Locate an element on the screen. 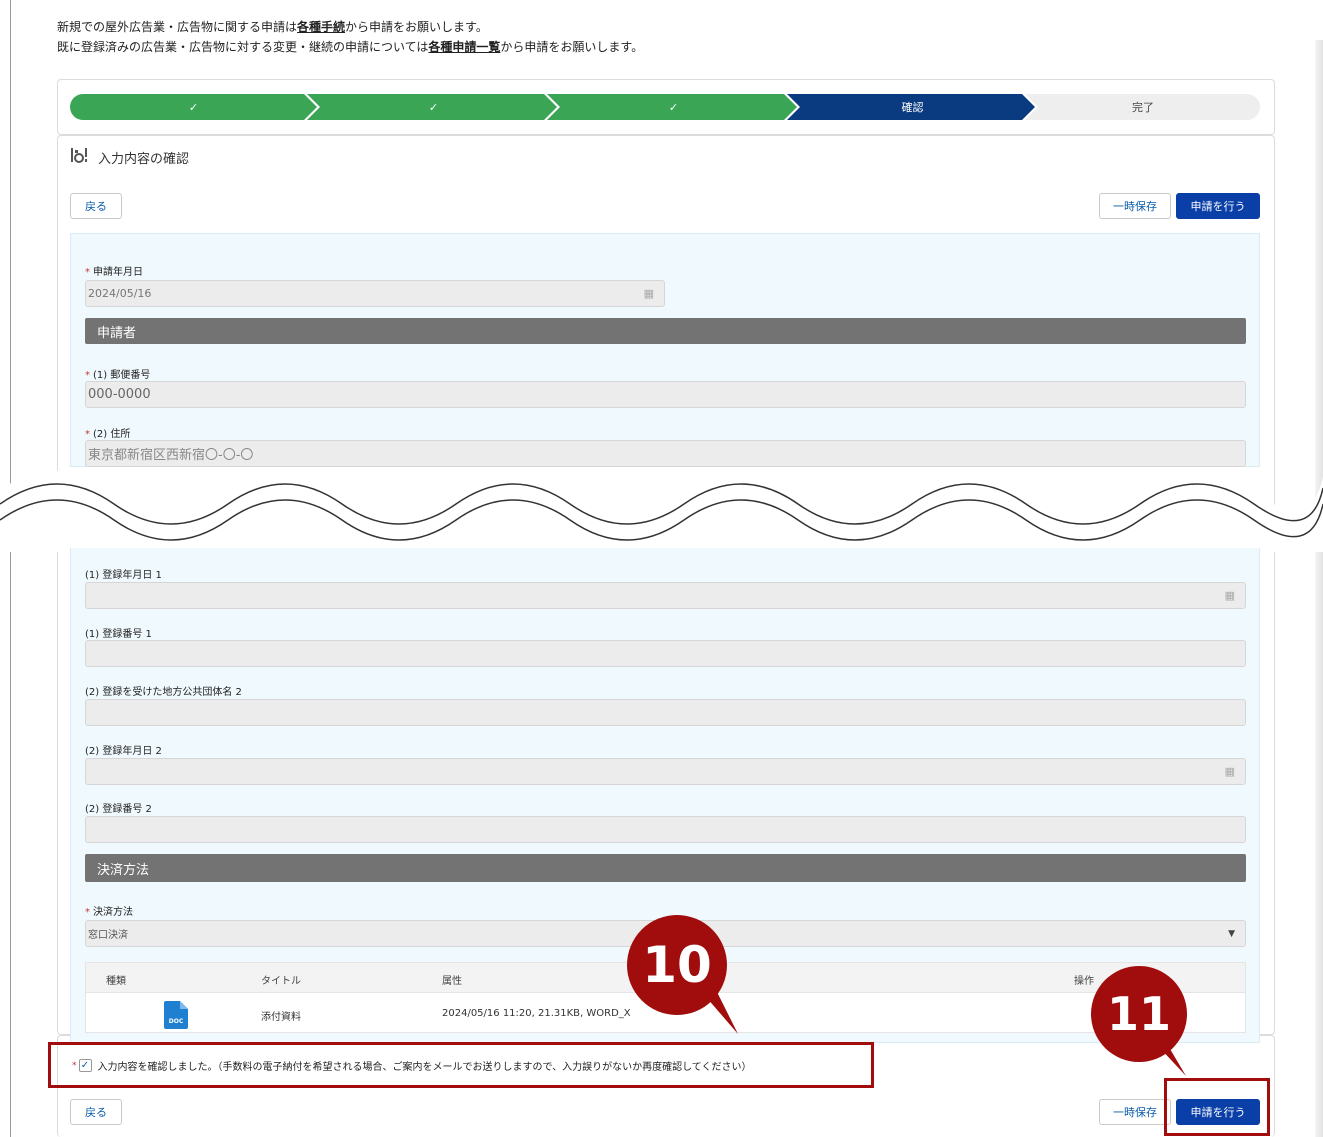 Image resolution: width=1323 pixels, height=1137 pixels. annotation-badge-11: 11 is located at coordinates (1139, 1014).